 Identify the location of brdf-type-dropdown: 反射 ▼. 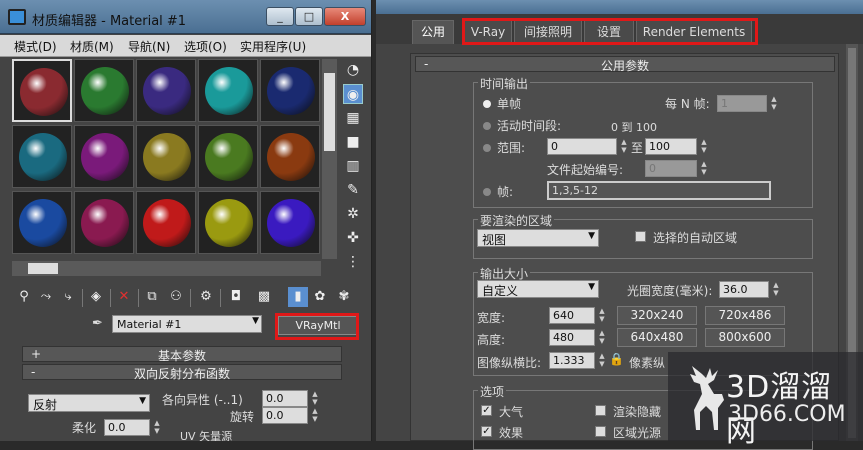
(89, 403).